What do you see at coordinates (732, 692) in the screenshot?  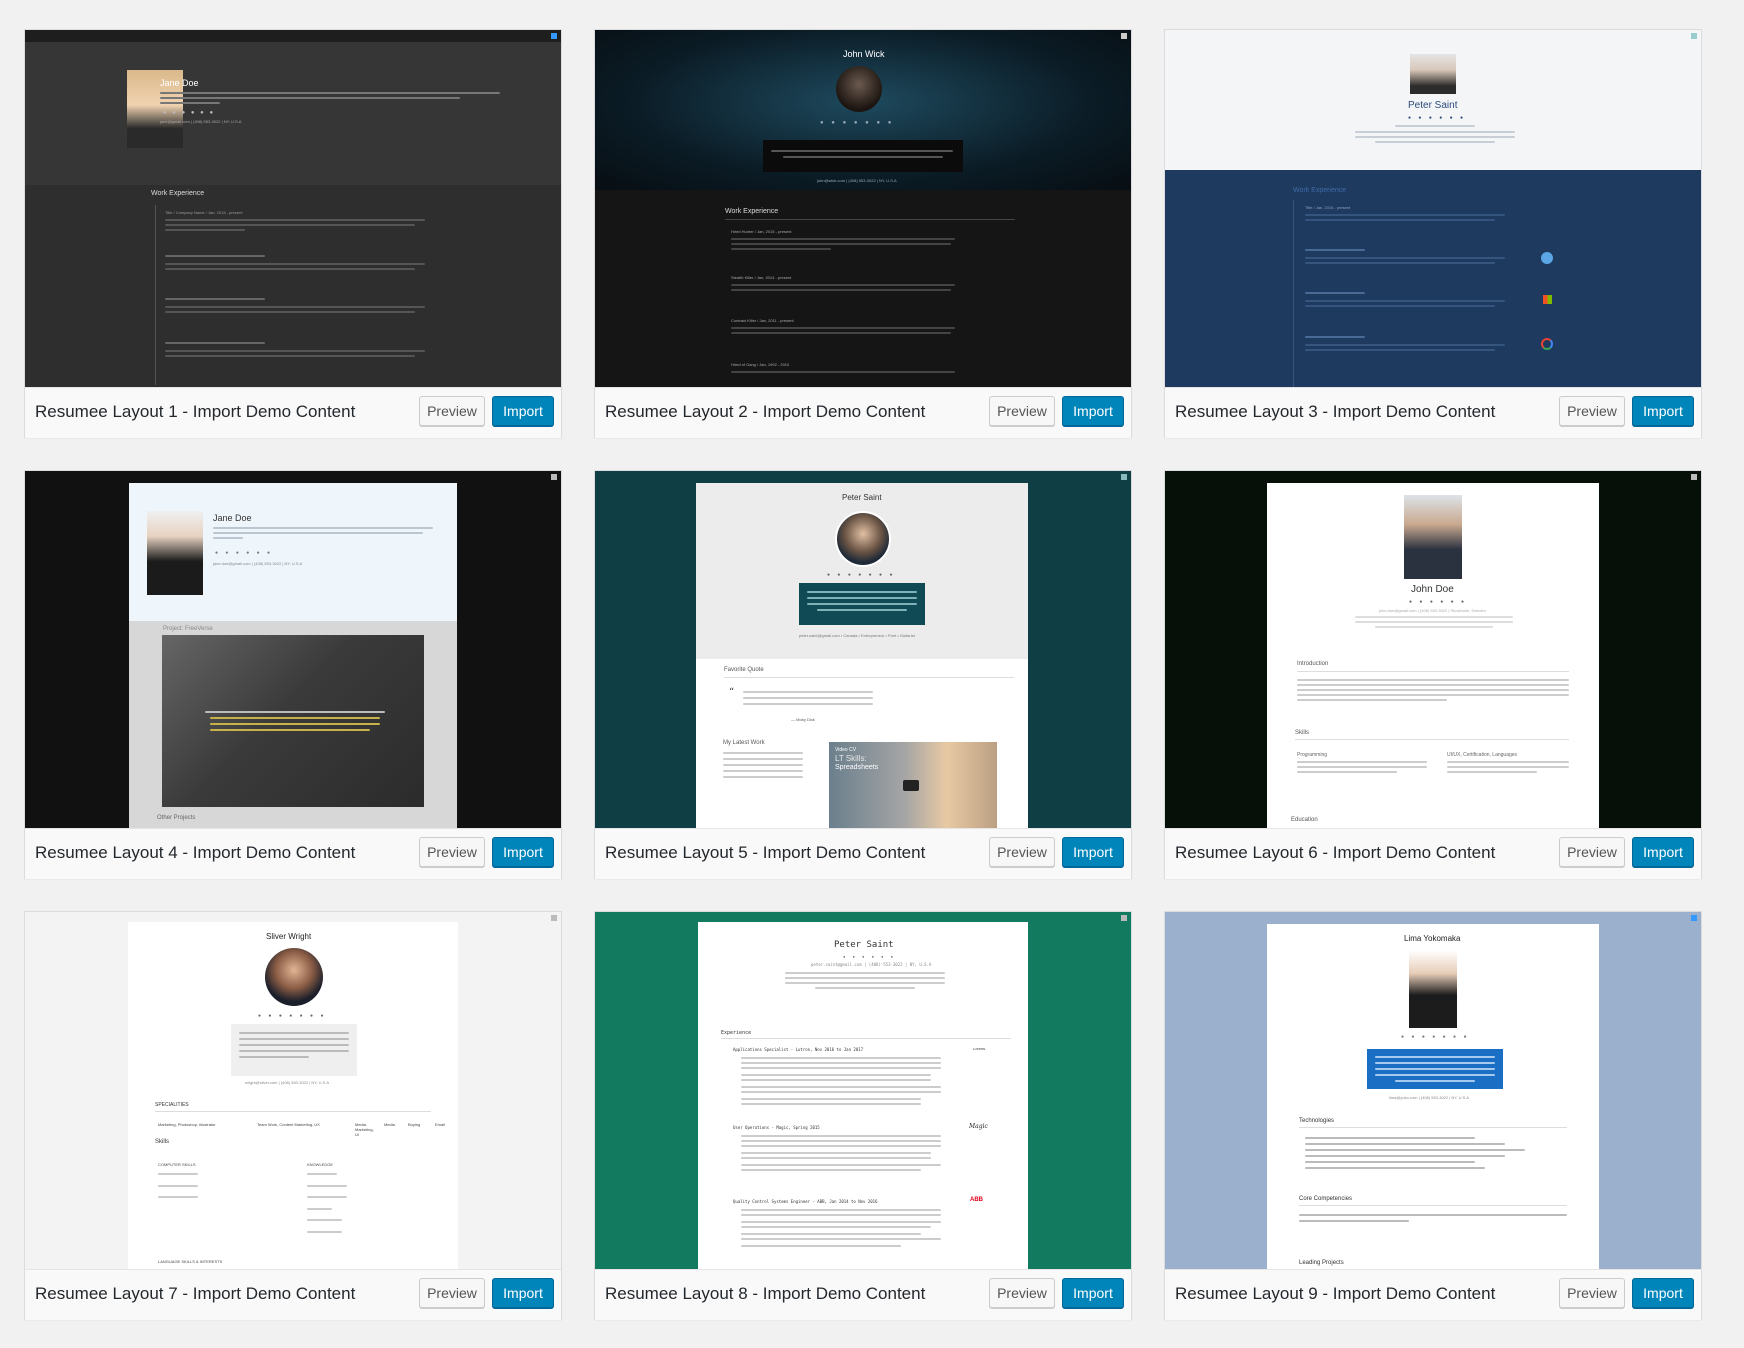 I see `quote-icon: “` at bounding box center [732, 692].